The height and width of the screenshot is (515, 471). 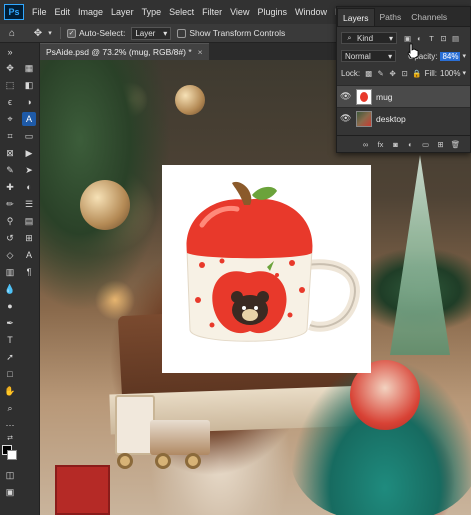 I want to click on close-icon: ×, so click(x=200, y=52).